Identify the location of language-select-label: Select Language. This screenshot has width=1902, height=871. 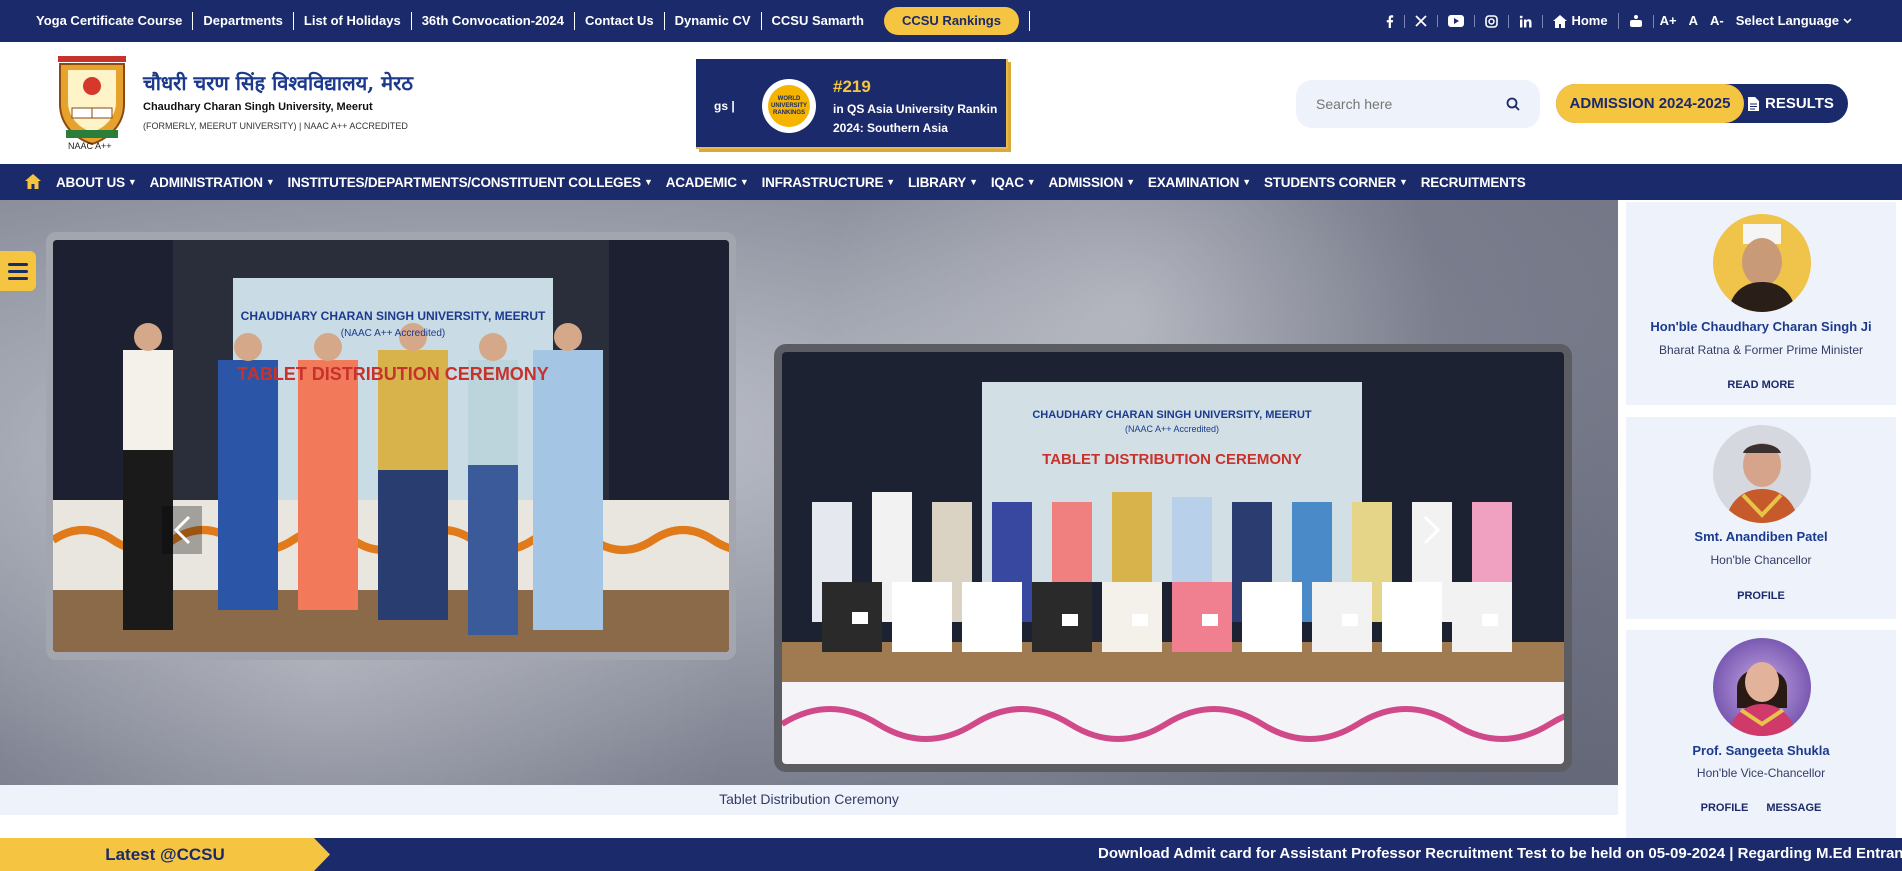
(1787, 20).